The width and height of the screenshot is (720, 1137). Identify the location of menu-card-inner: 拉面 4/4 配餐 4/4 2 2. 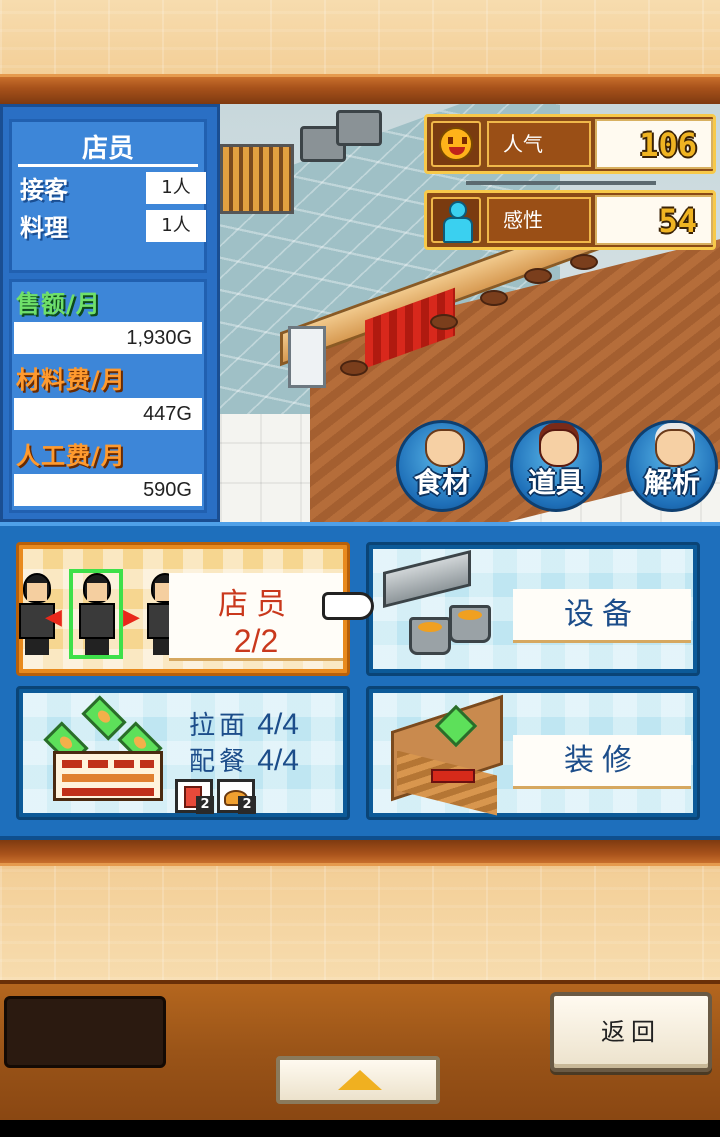
(183, 753).